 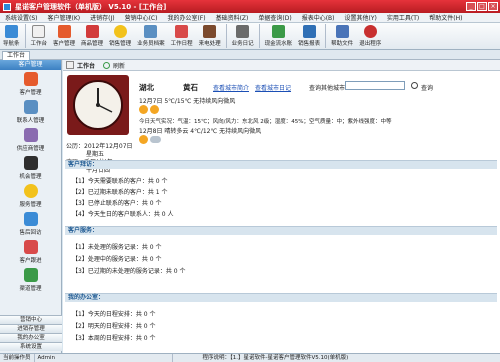 I want to click on workbench-title: 工作台, so click(x=86, y=66).